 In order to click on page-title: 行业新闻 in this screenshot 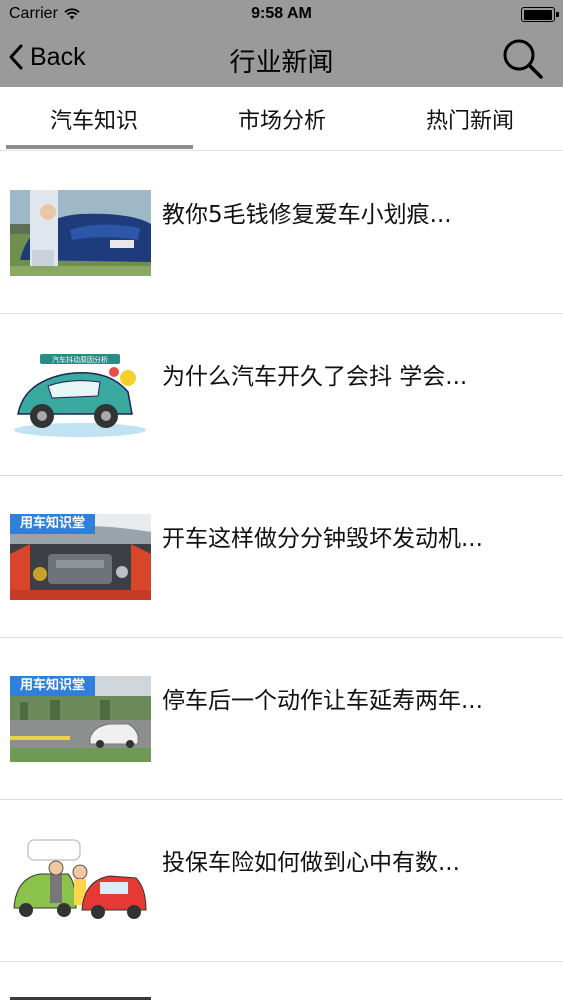, I will do `click(281, 63)`.